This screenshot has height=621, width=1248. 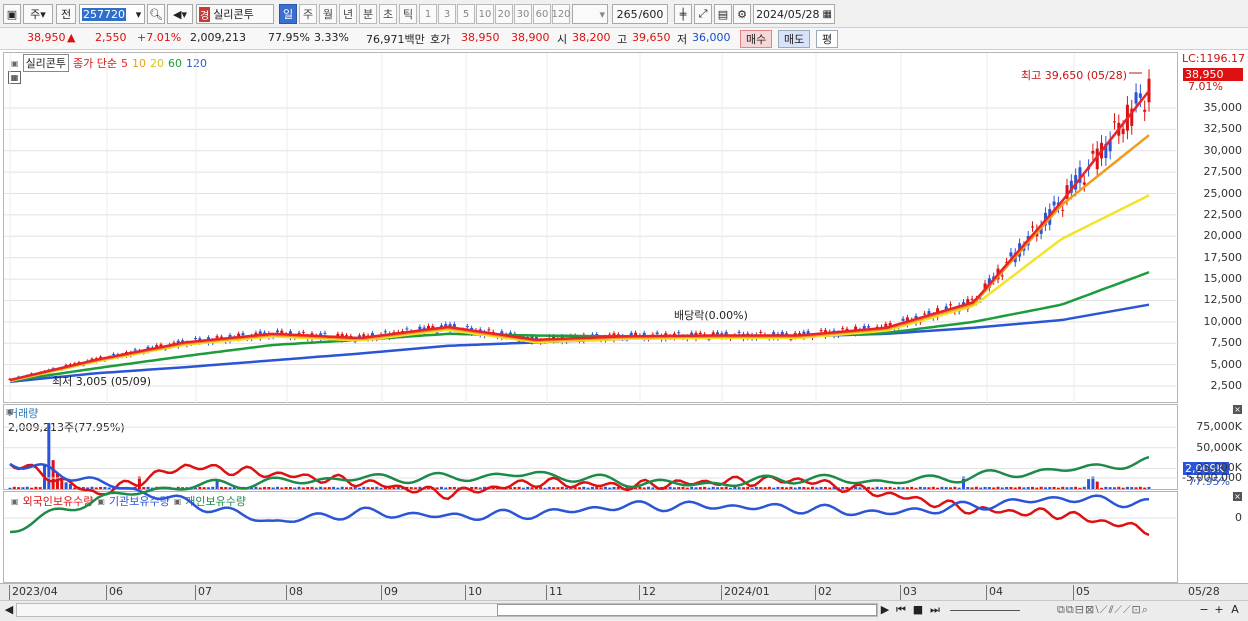 I want to click on interval-20: 20, so click(x=504, y=14).